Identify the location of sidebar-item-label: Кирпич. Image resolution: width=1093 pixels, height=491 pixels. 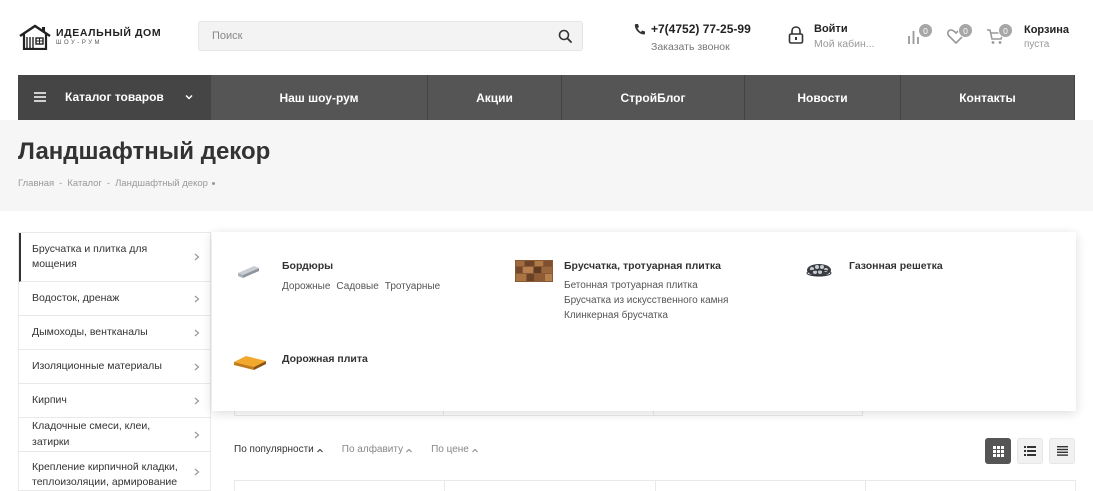
(49, 399).